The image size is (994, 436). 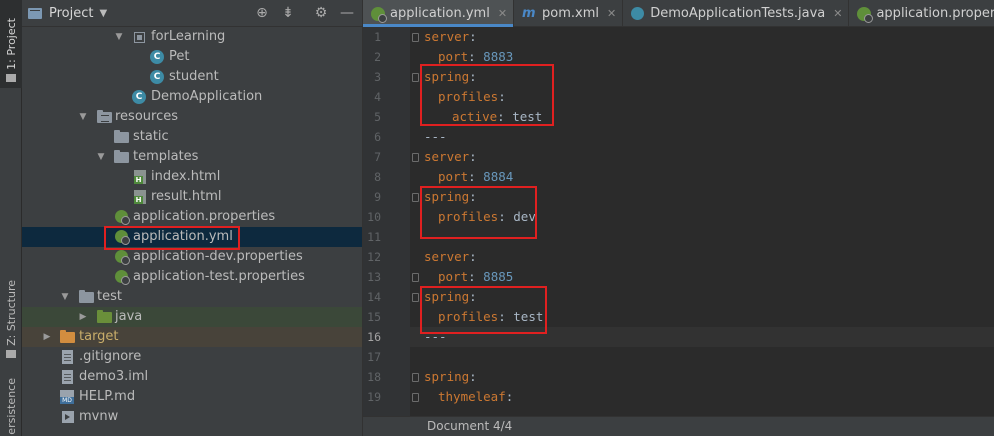 I want to click on tree-item-index-html: index.html, so click(x=192, y=177).